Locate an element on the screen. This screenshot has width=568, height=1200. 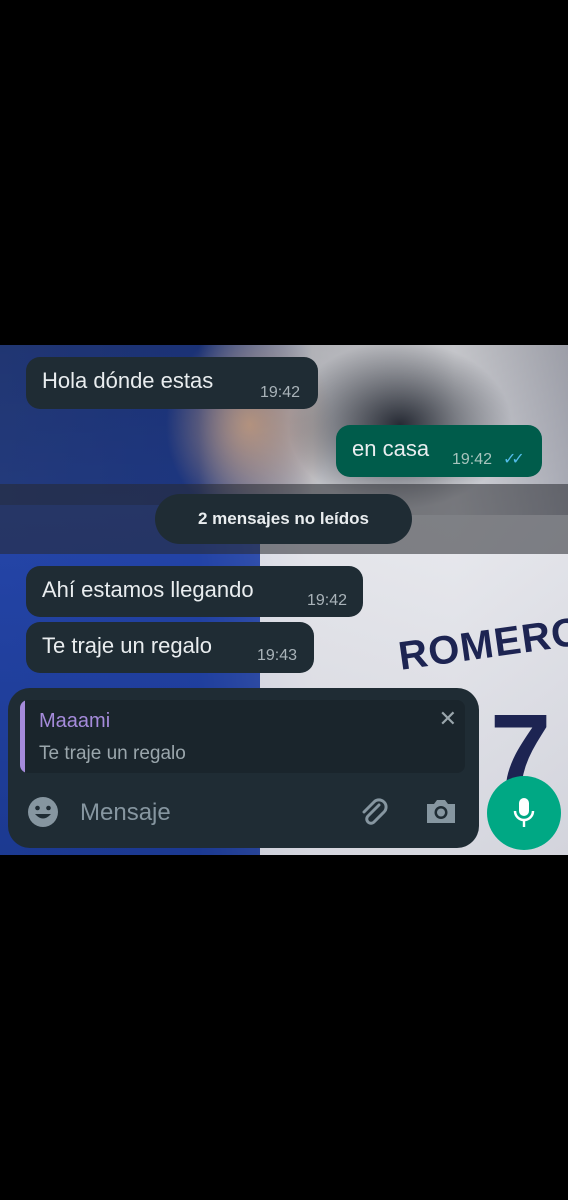
message-incoming: Ahí estamos llegando 19:42 is located at coordinates (194, 591).